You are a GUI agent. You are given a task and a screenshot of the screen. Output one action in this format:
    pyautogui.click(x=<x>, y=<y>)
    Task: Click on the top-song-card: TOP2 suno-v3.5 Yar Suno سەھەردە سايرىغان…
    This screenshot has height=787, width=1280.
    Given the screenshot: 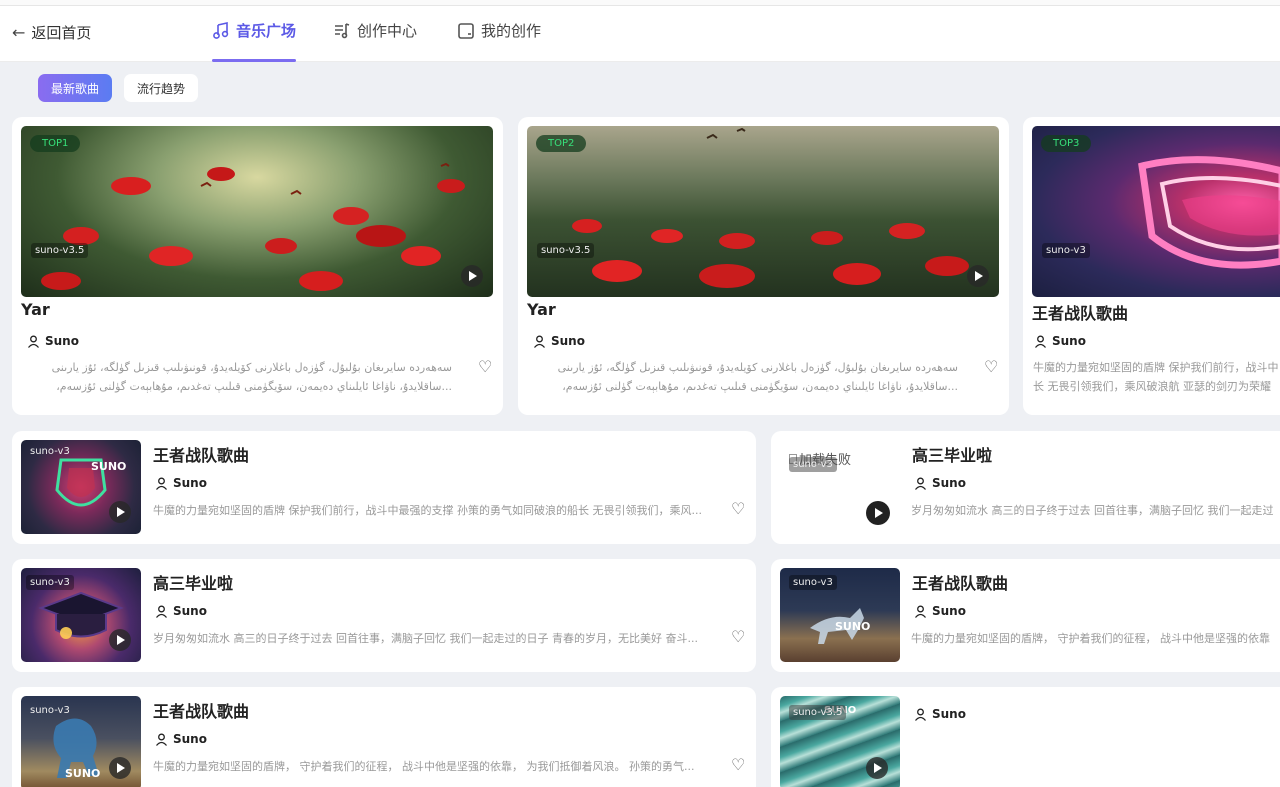 What is the action you would take?
    pyautogui.click(x=763, y=266)
    